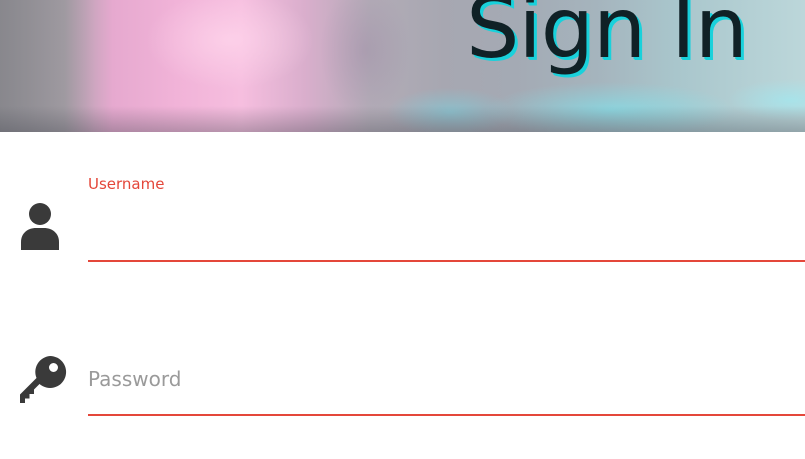 This screenshot has width=805, height=459. I want to click on key-icon, so click(43, 379).